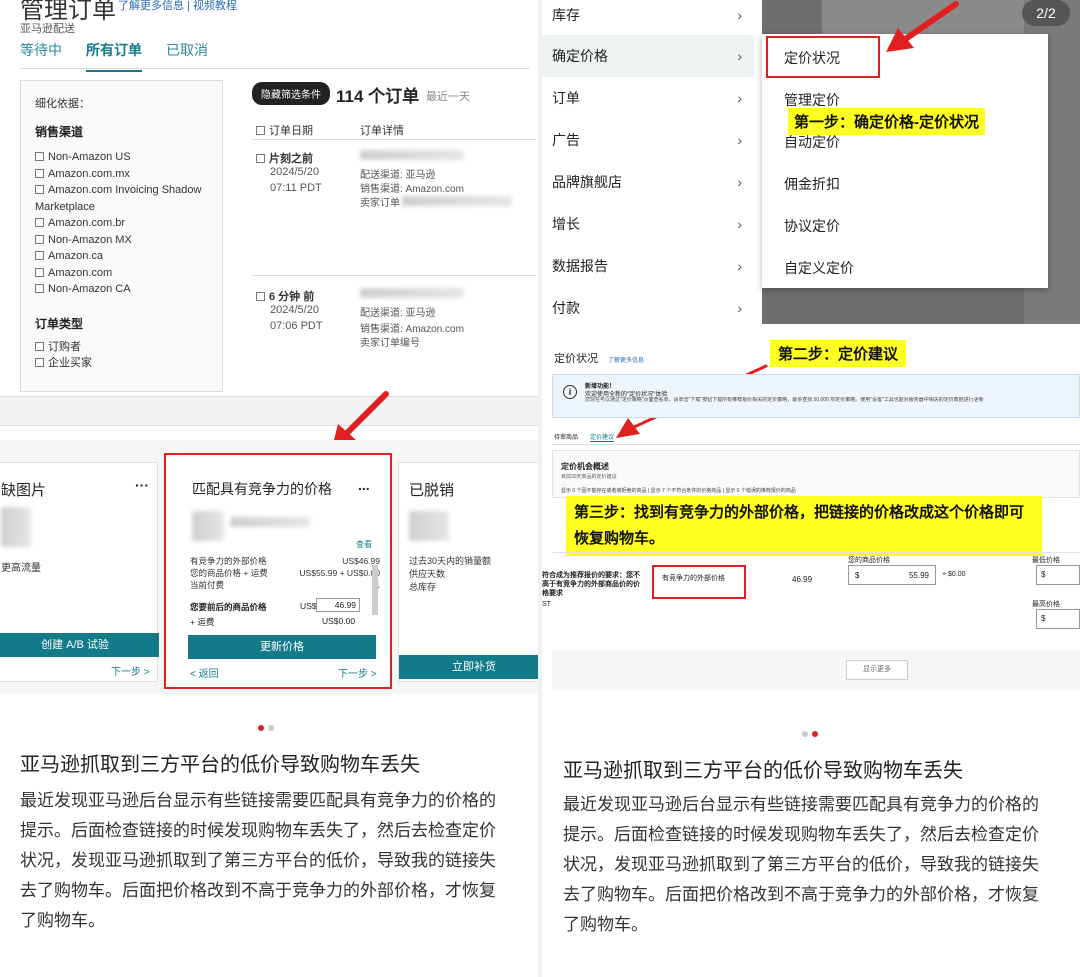 The height and width of the screenshot is (977, 1080). What do you see at coordinates (177, 6) in the screenshot?
I see `header-links: 了解更多信息 | 视频教程` at bounding box center [177, 6].